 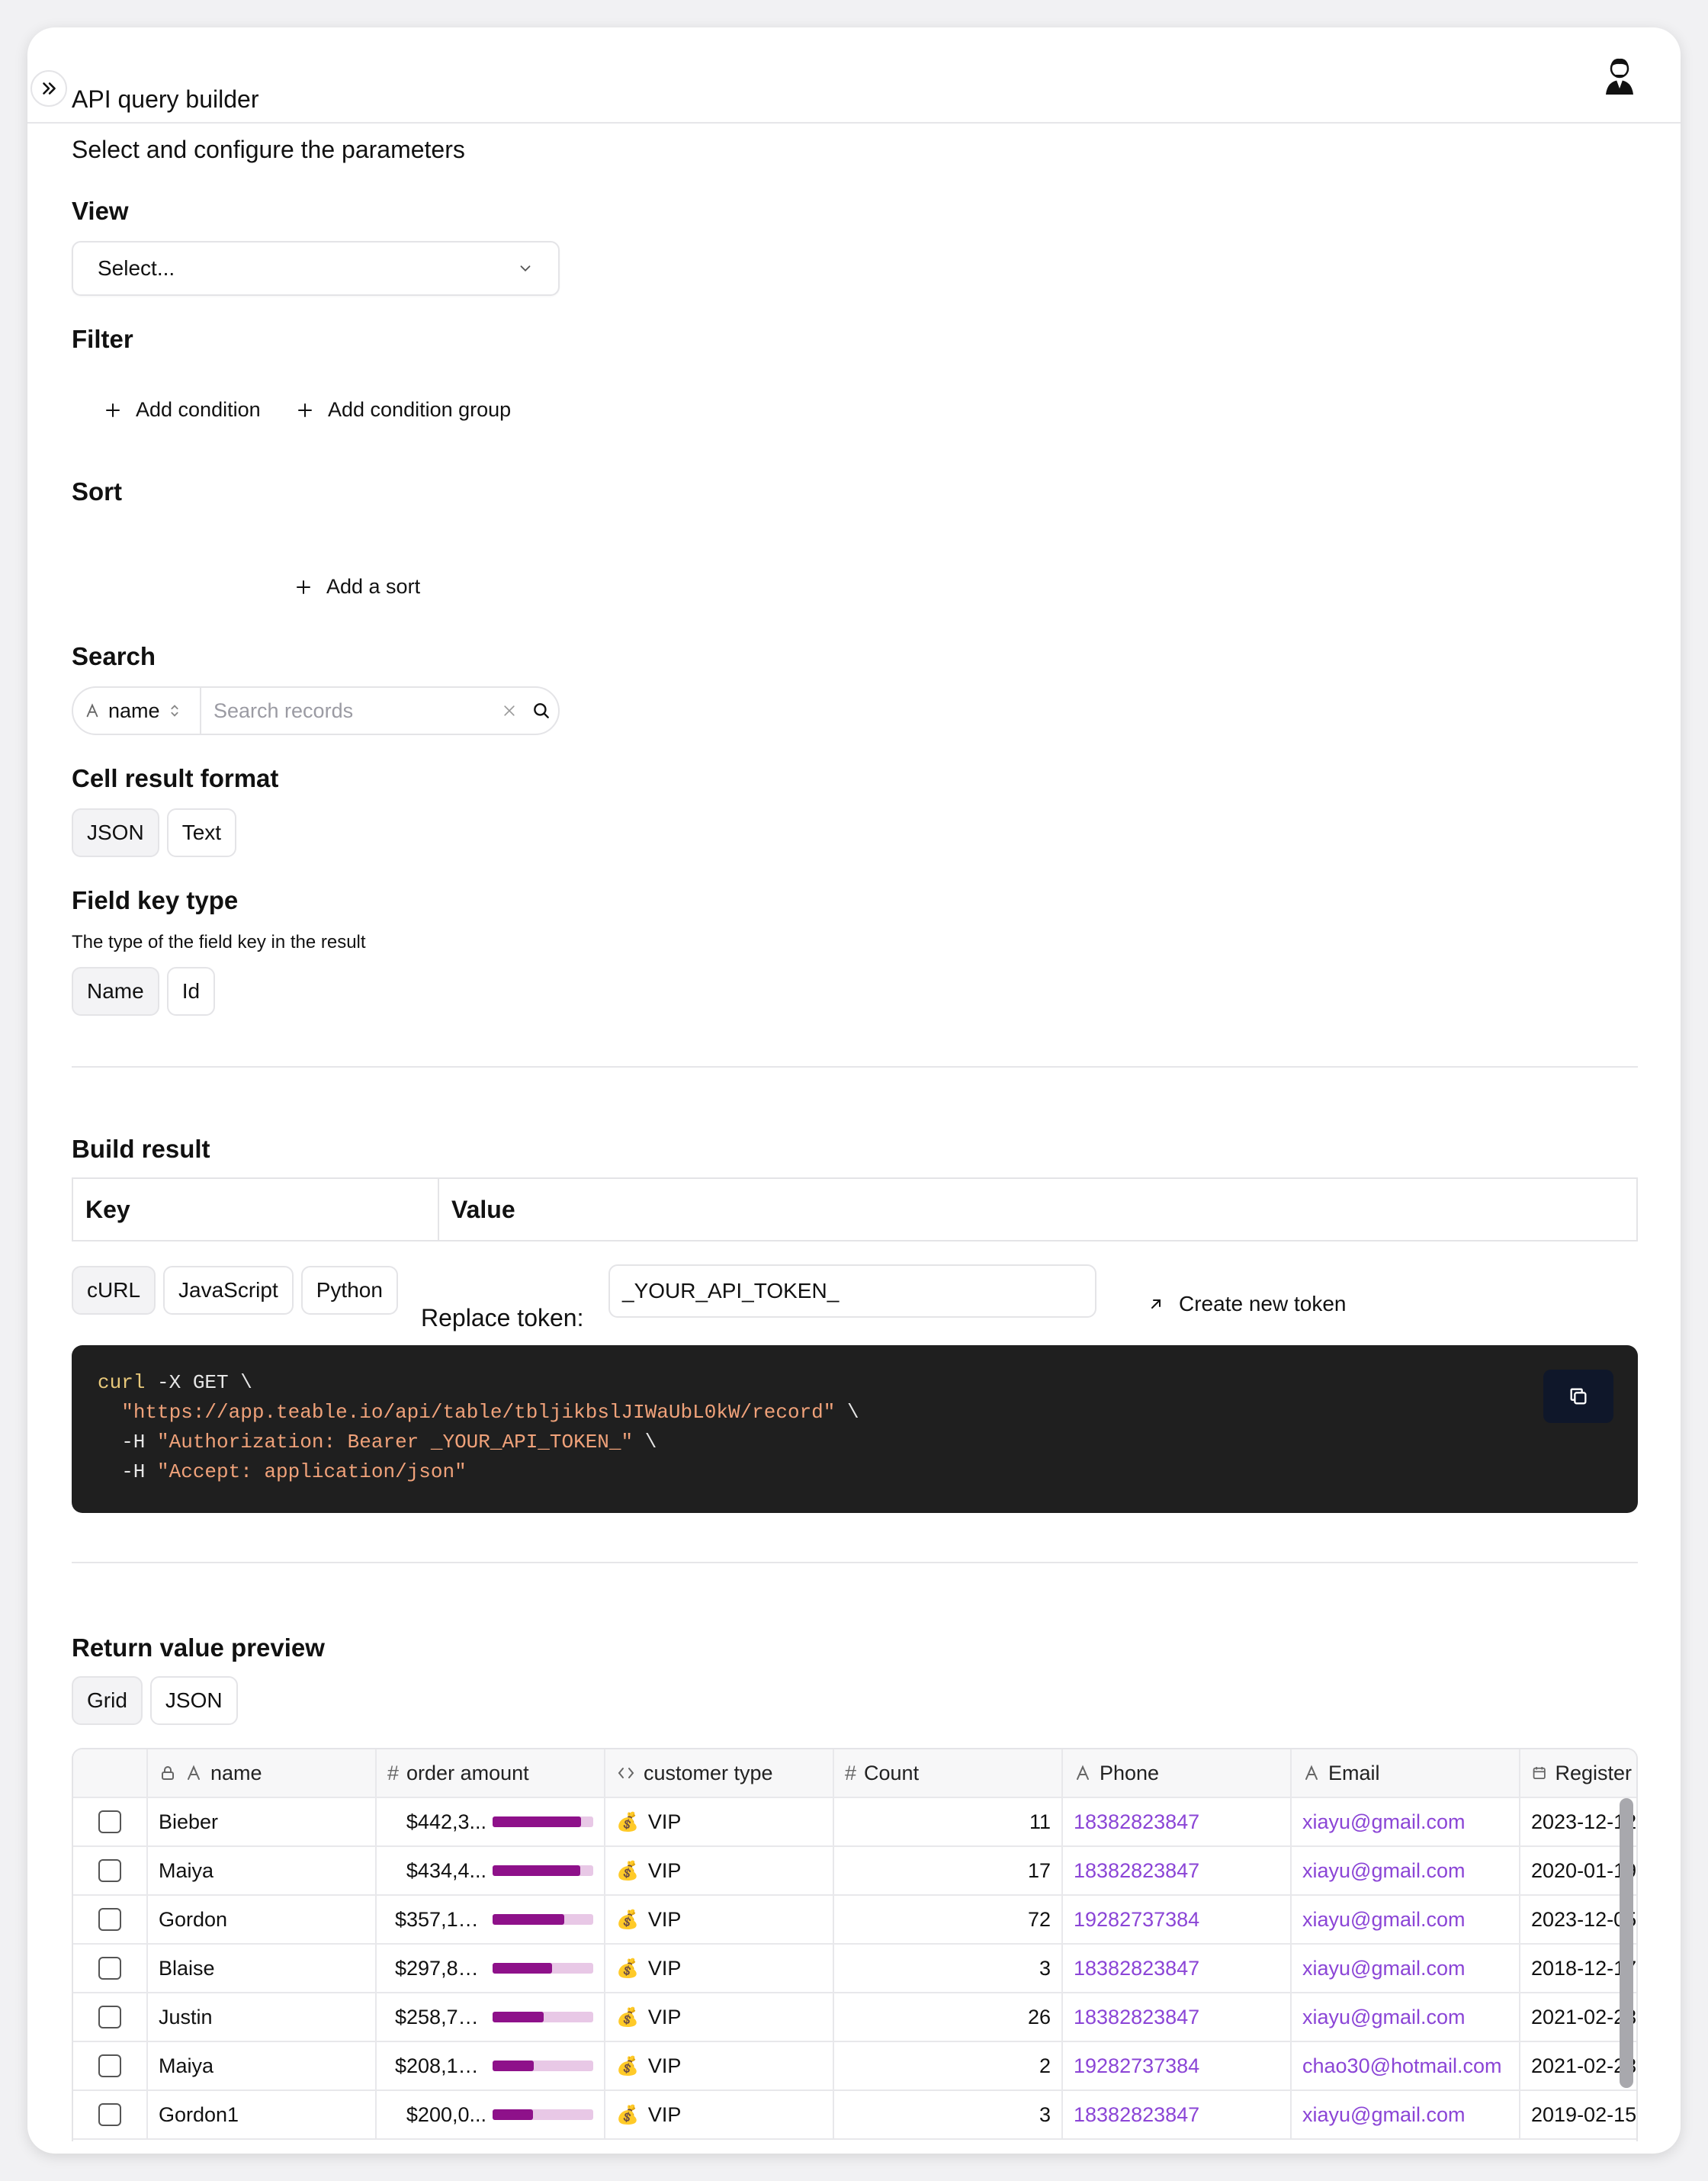 What do you see at coordinates (201, 832) in the screenshot?
I see `cell-format-text: Text` at bounding box center [201, 832].